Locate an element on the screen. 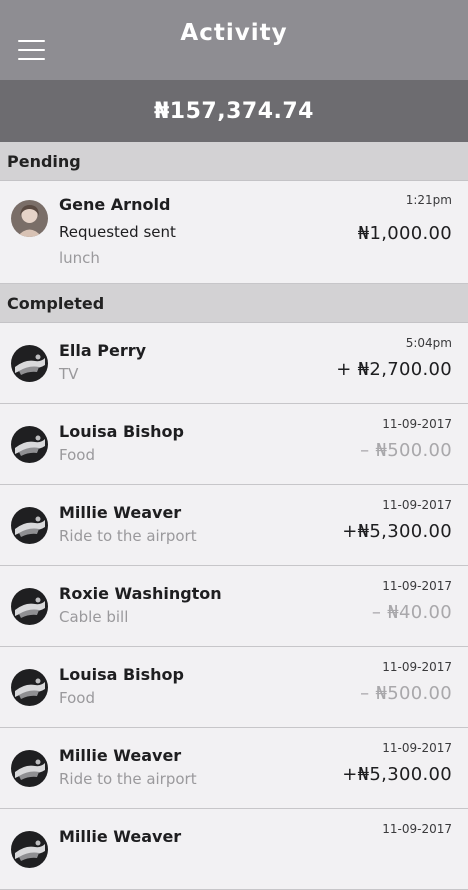 This screenshot has height=890, width=468. contact-name: Gene Arnold is located at coordinates (115, 204).